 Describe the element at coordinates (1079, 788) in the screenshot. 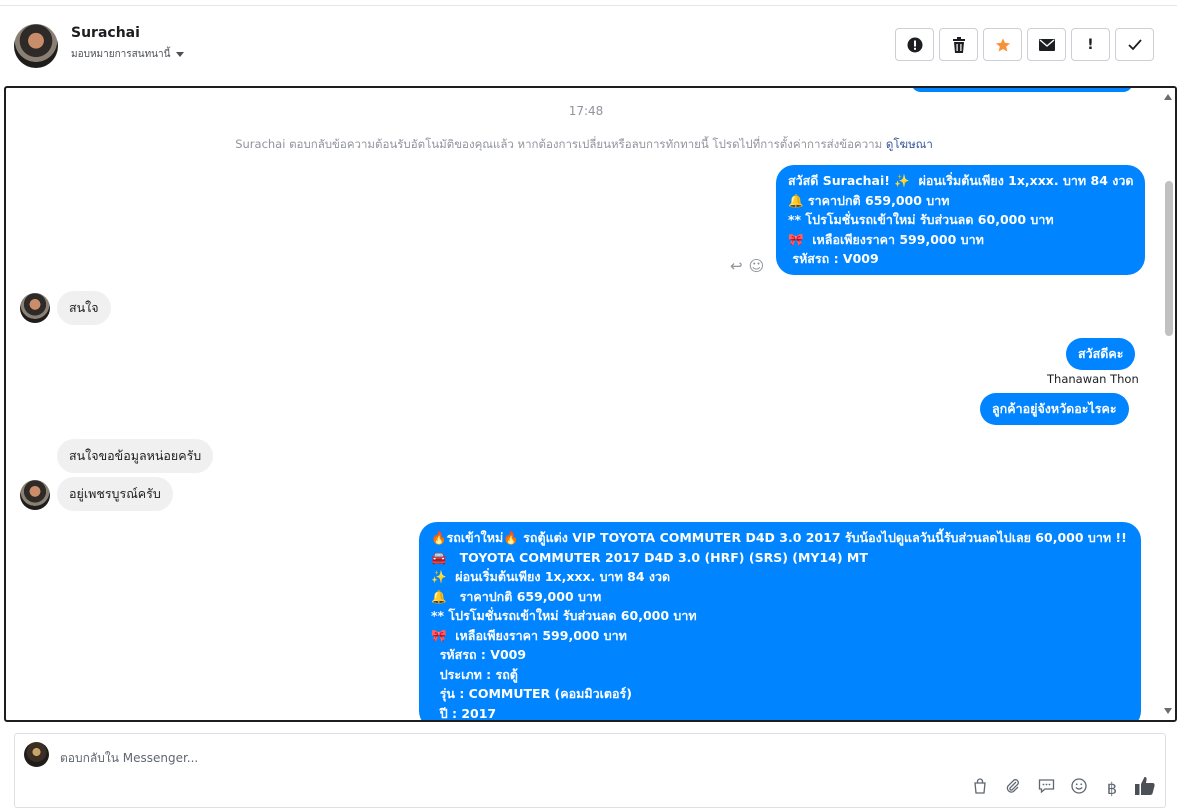

I see `emoji-icon` at that location.